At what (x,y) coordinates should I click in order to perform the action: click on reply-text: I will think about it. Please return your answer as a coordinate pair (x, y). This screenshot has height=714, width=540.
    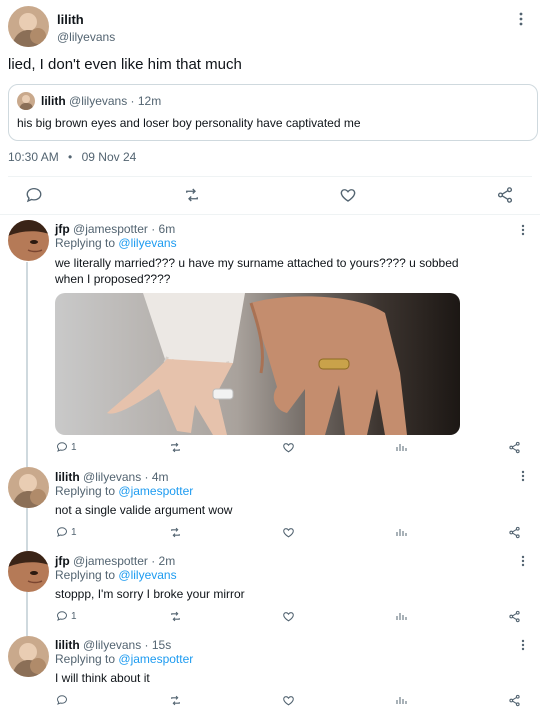
    Looking at the image, I should click on (102, 678).